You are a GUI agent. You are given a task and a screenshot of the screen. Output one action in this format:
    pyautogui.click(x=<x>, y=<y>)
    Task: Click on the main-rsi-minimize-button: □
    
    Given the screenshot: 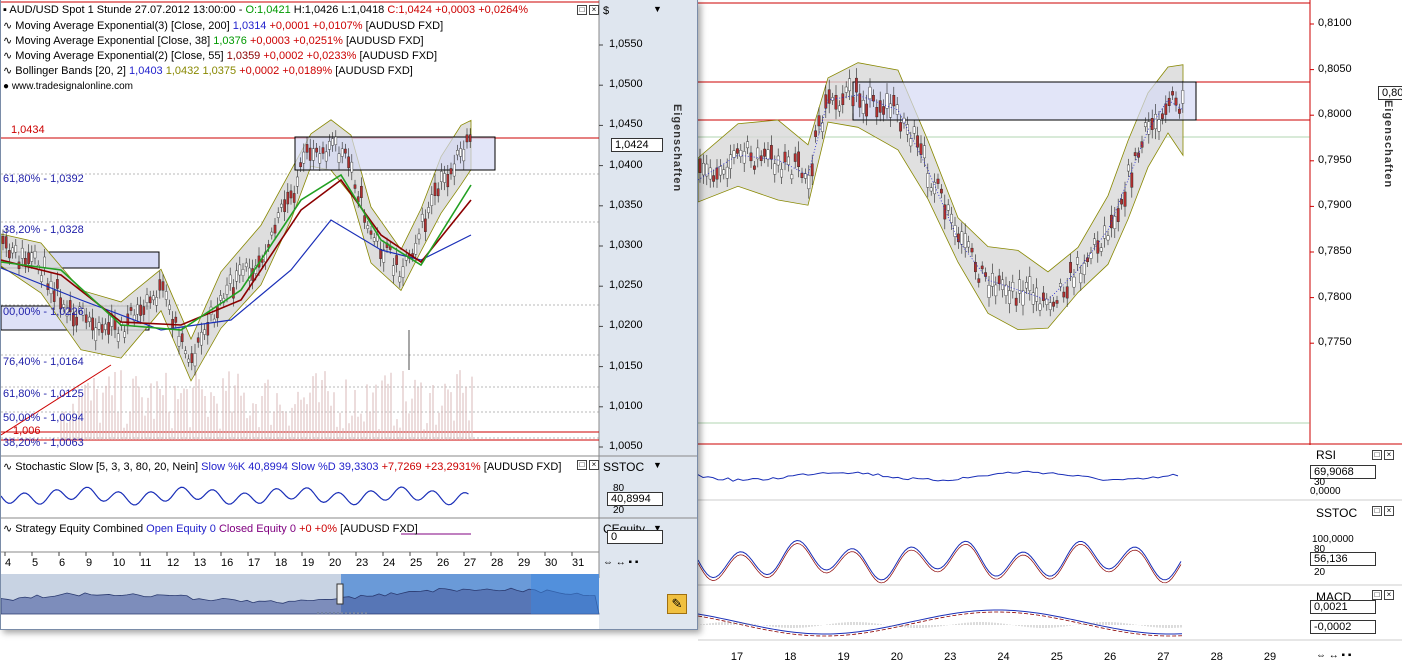 What is the action you would take?
    pyautogui.click(x=1377, y=455)
    